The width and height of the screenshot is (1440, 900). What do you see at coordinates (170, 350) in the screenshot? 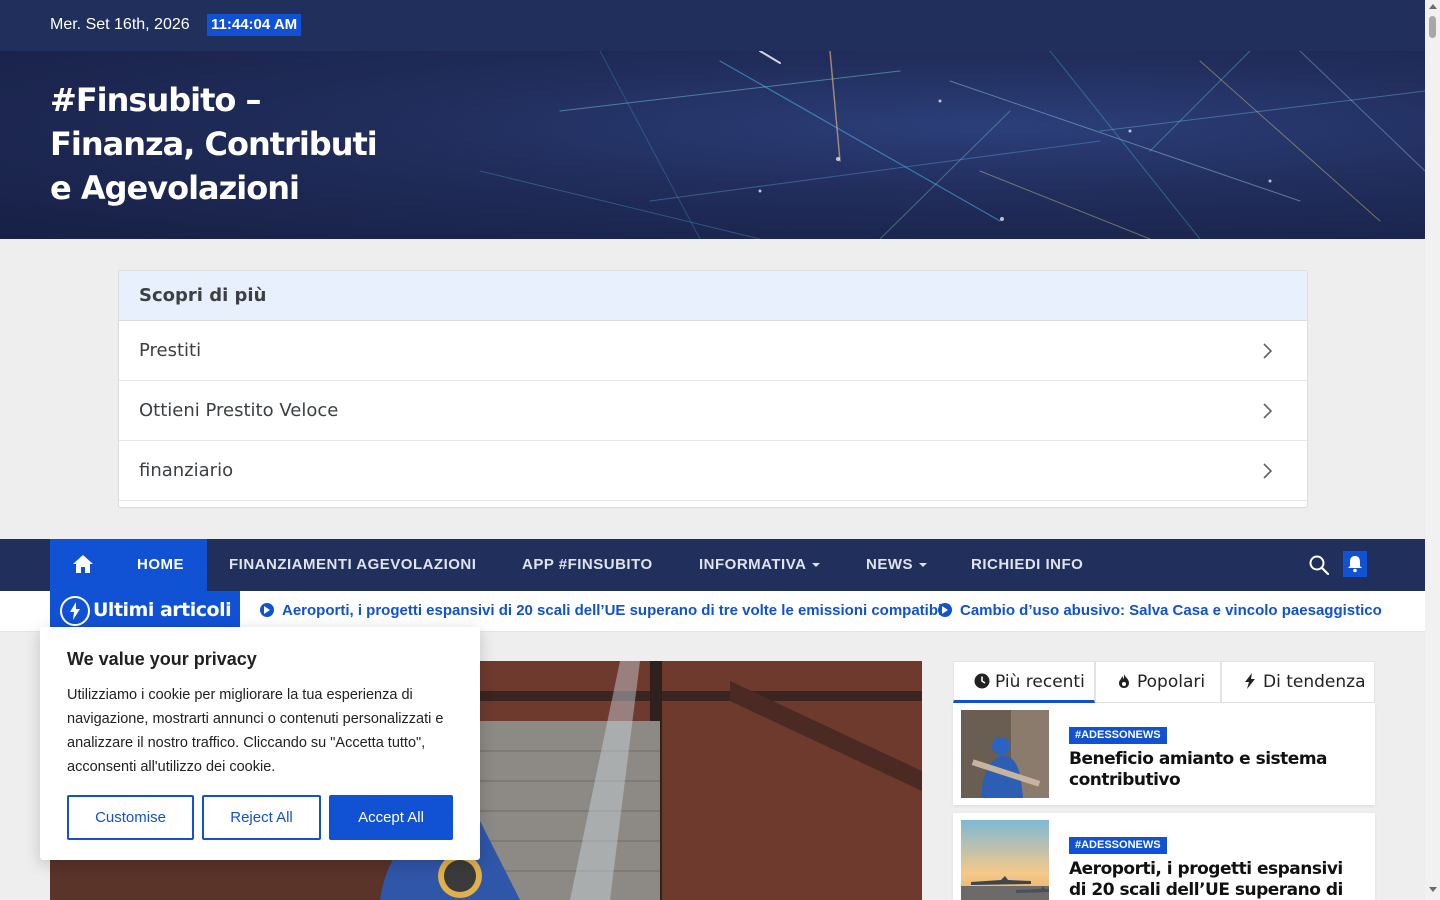
I see `discover-item-label: Prestiti` at bounding box center [170, 350].